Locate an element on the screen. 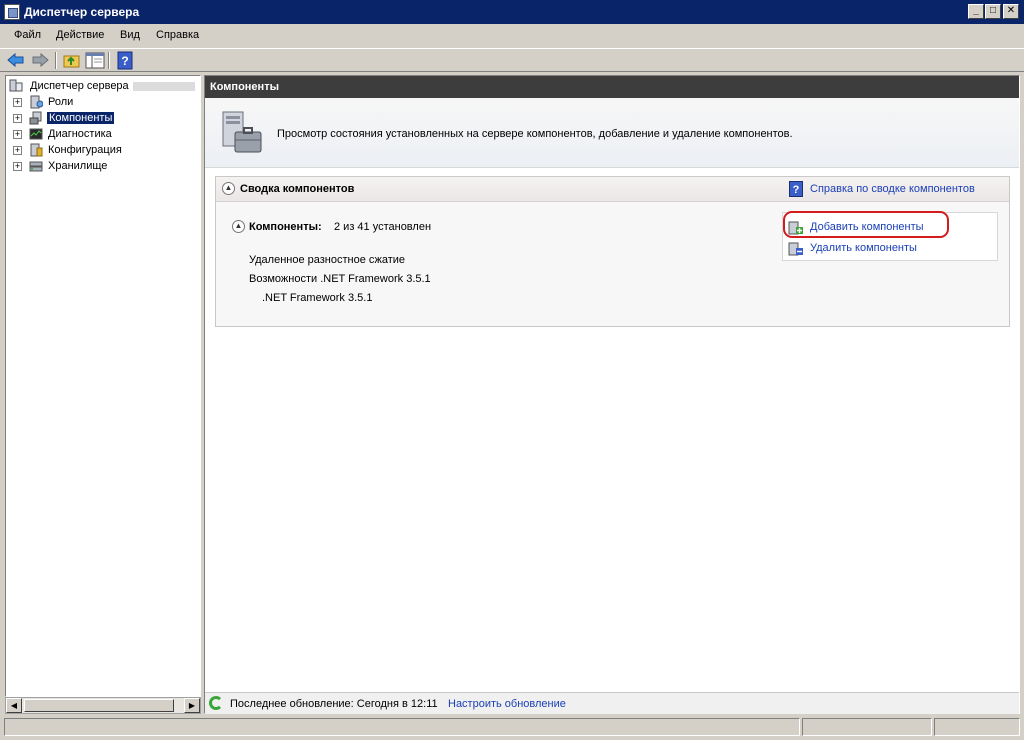 This screenshot has height=740, width=1024. features-icon is located at coordinates (35, 118).